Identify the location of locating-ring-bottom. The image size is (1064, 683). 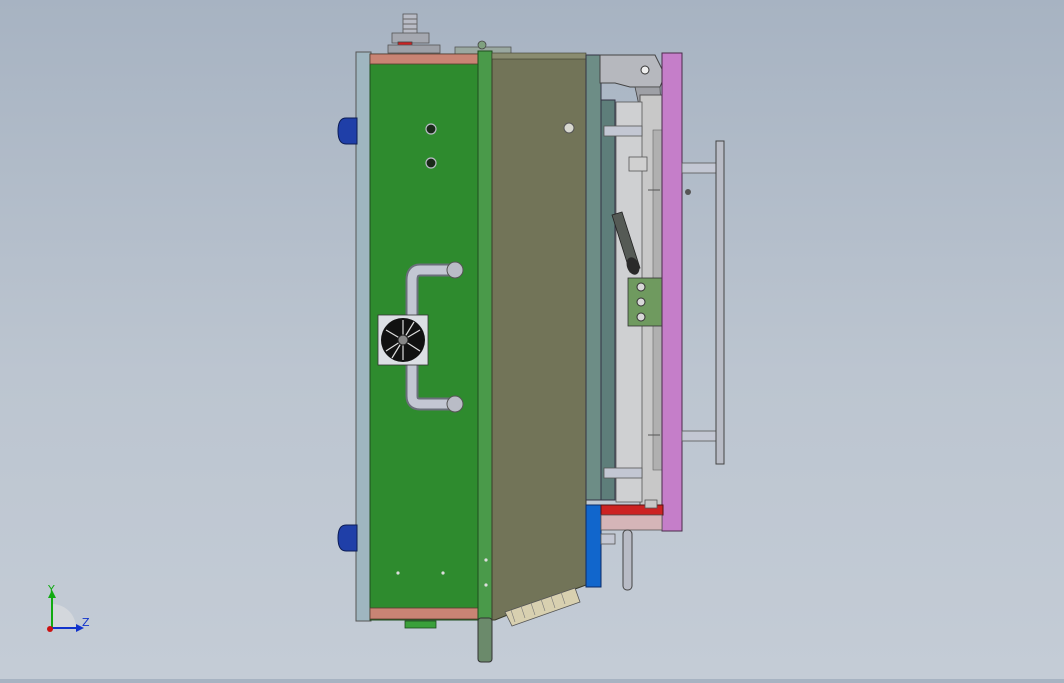
(347, 538).